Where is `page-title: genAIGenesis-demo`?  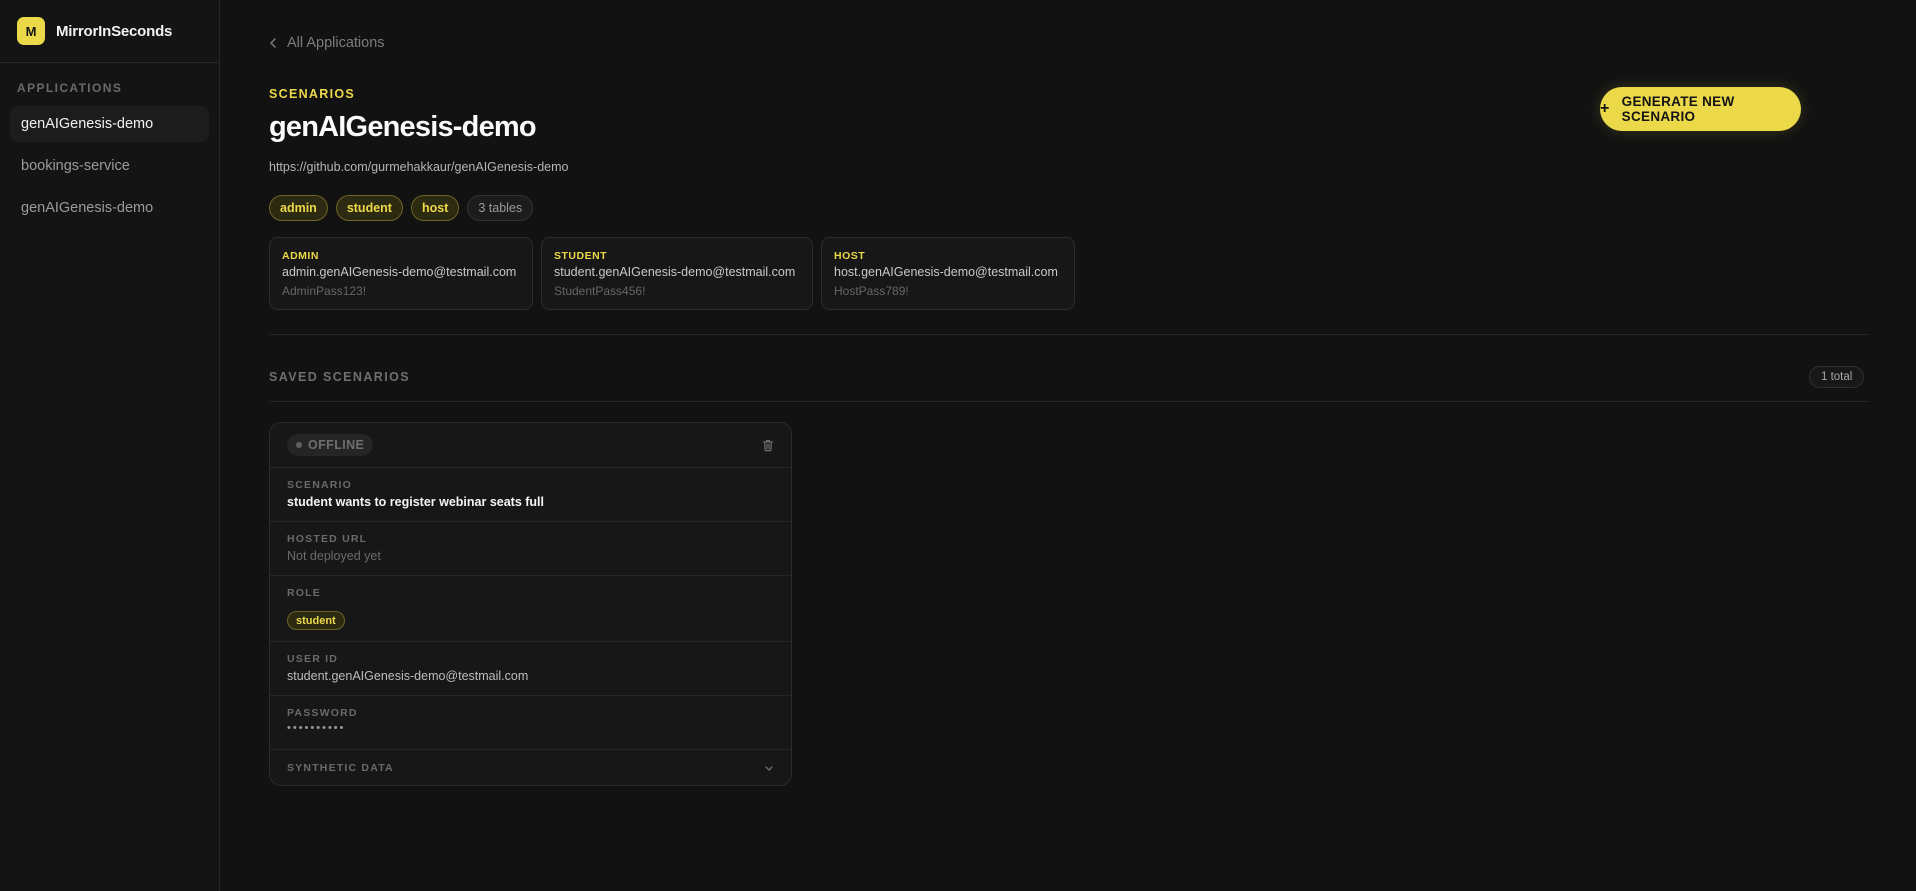 page-title: genAIGenesis-demo is located at coordinates (403, 127).